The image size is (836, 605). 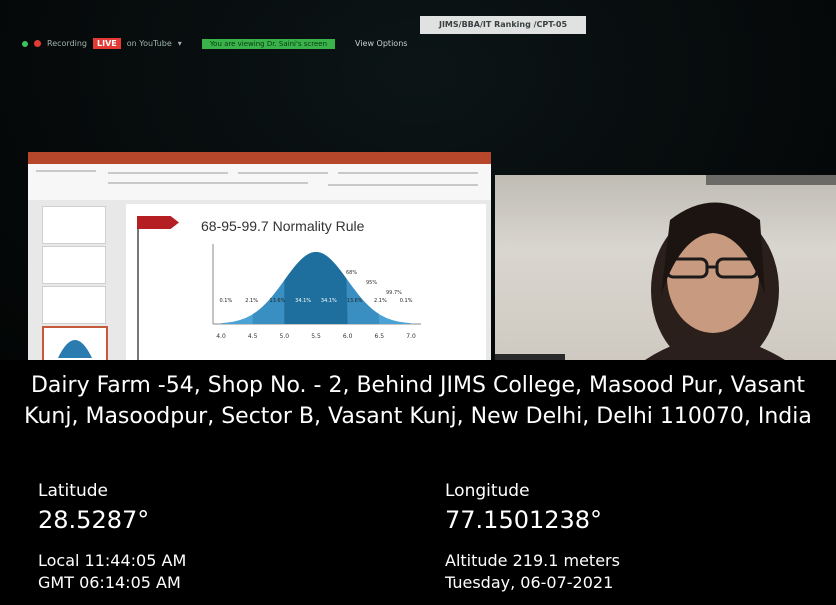 I want to click on x-tick-label: 7.0, so click(x=411, y=336).